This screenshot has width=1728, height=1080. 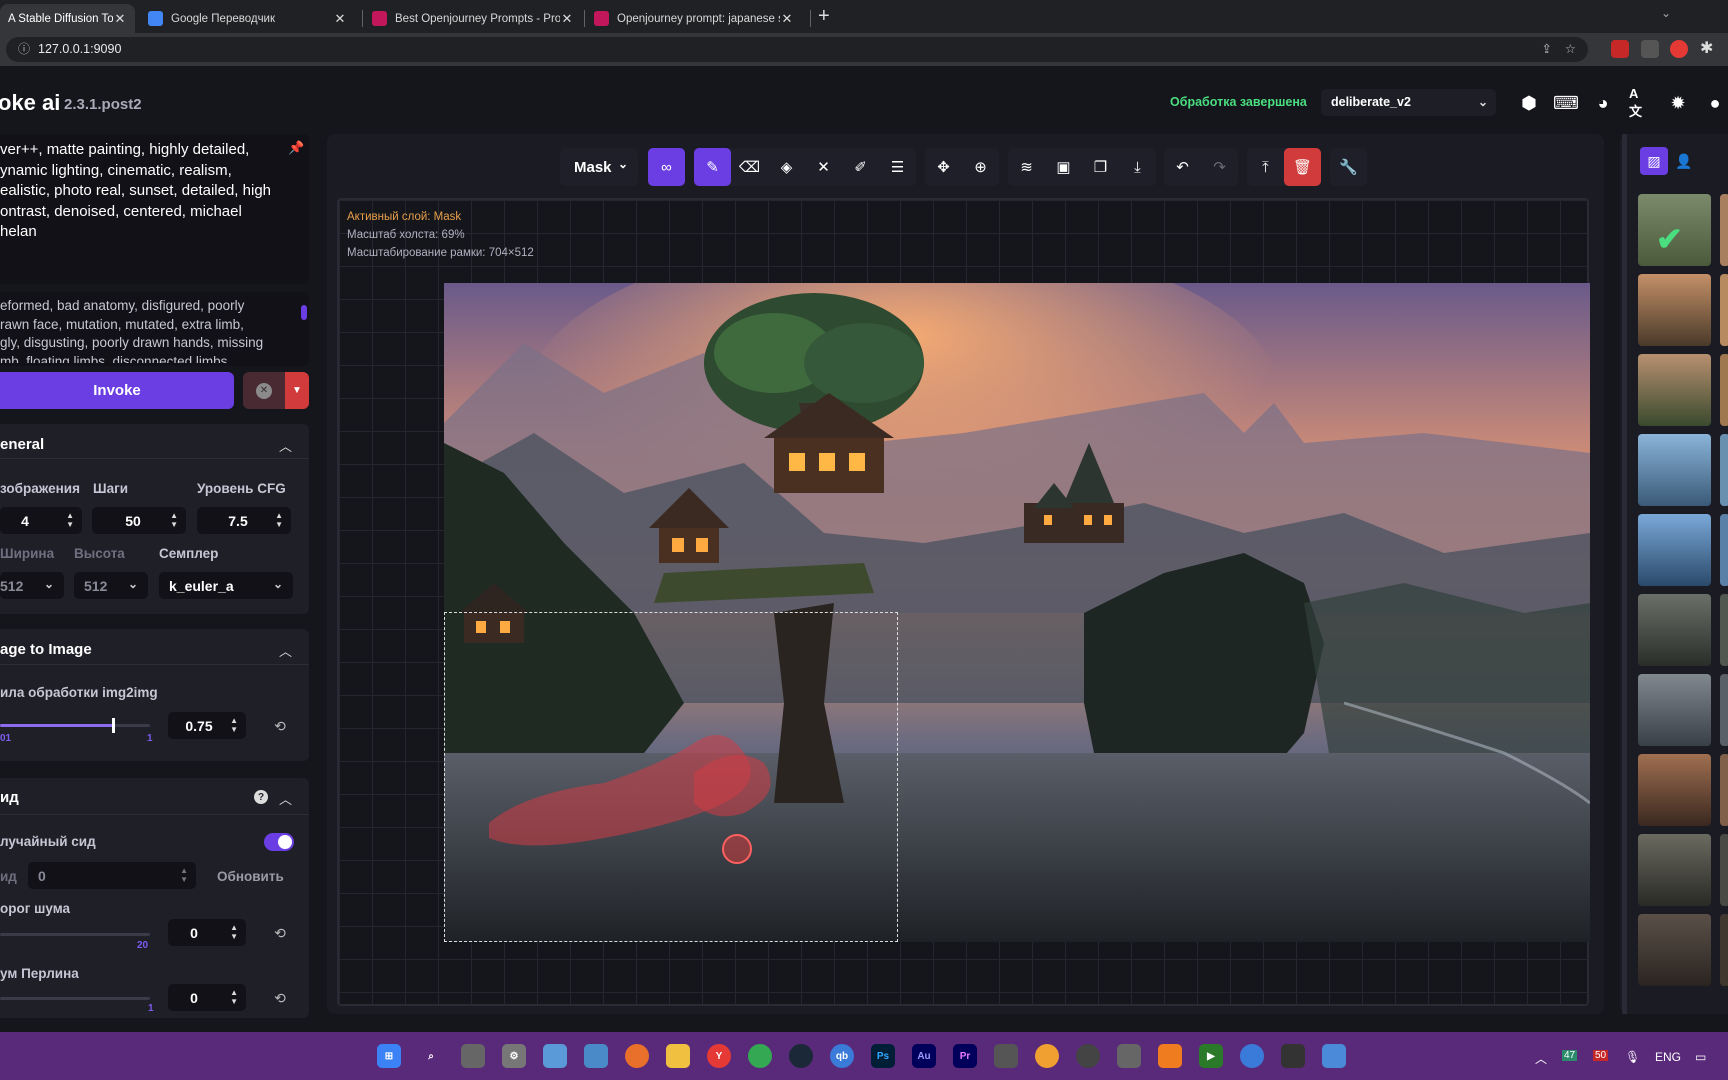 I want to click on strength-slider-thumb, so click(x=113, y=725).